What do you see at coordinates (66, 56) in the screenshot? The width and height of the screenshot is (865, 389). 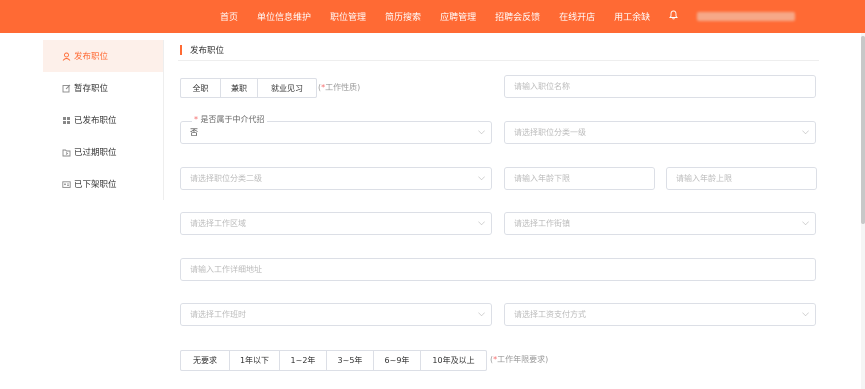 I see `user-icon` at bounding box center [66, 56].